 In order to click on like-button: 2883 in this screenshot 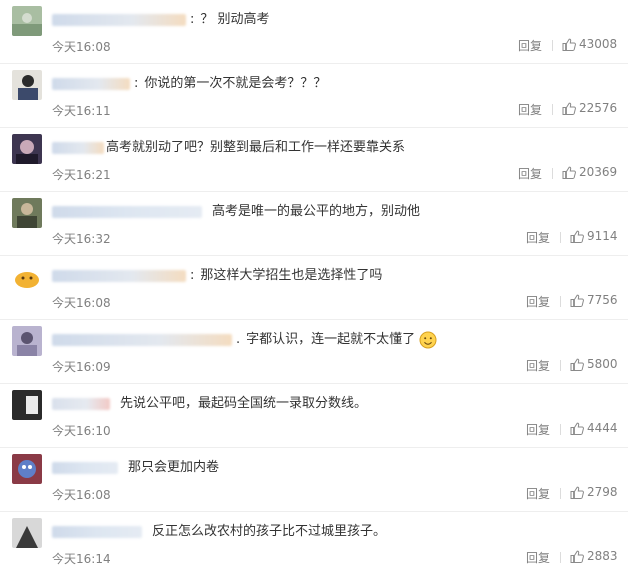, I will do `click(594, 556)`.